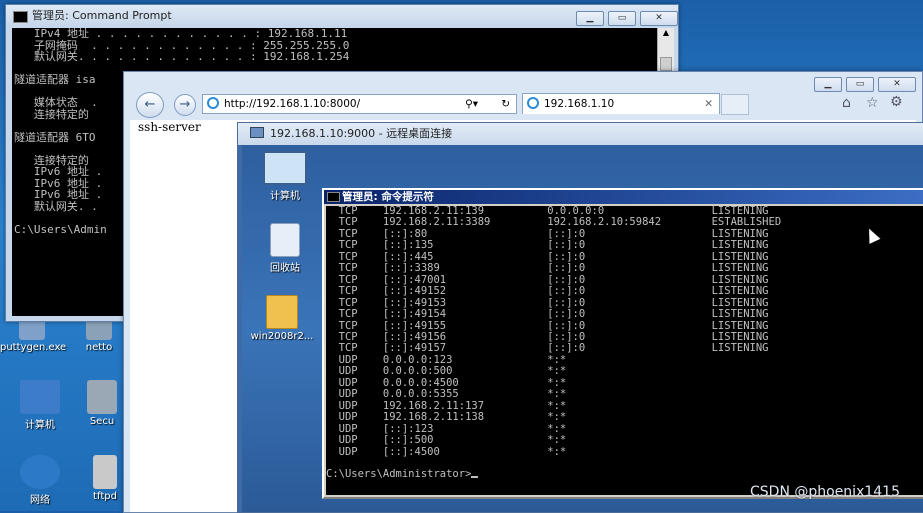 Image resolution: width=923 pixels, height=513 pixels. What do you see at coordinates (102, 397) in the screenshot?
I see `security-icon` at bounding box center [102, 397].